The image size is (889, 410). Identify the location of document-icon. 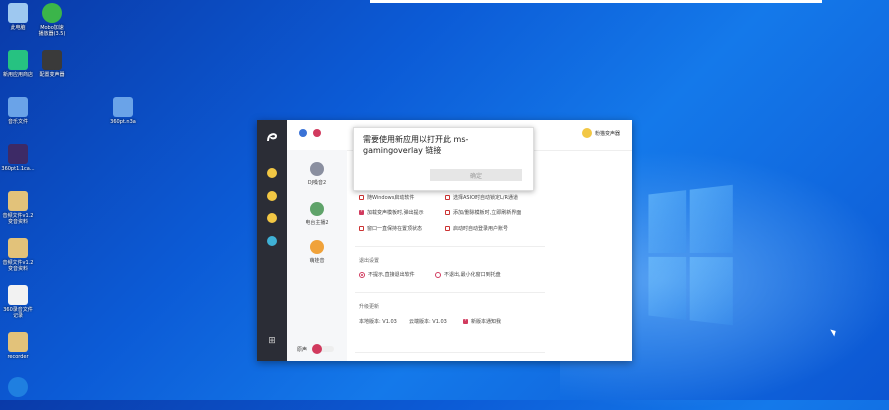
(18, 295).